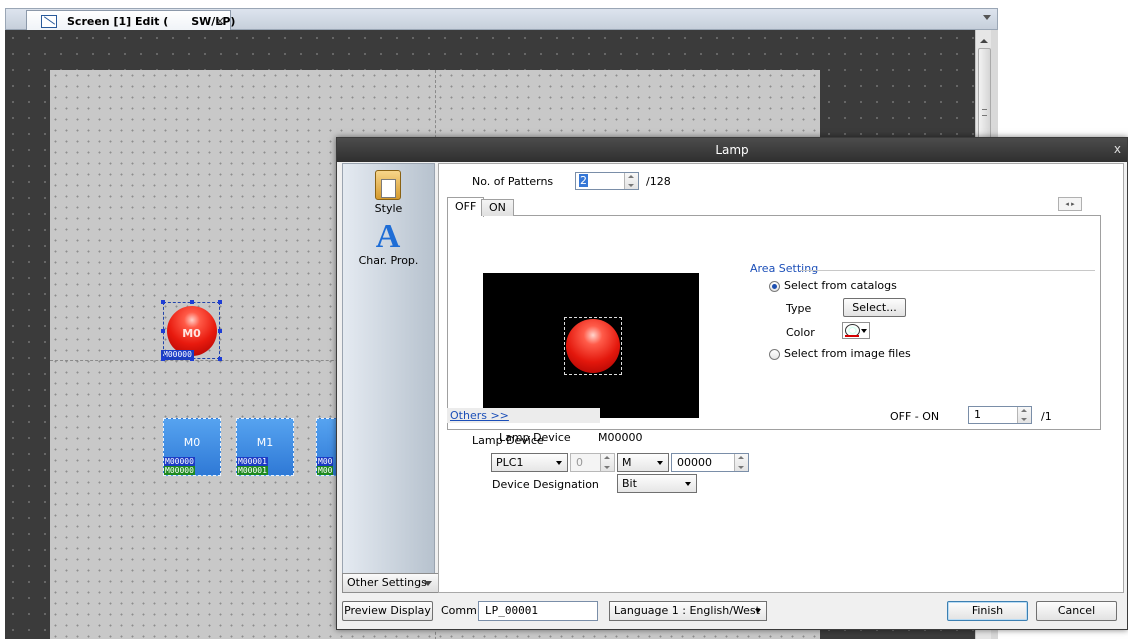  I want to click on type-label: Type, so click(799, 308).